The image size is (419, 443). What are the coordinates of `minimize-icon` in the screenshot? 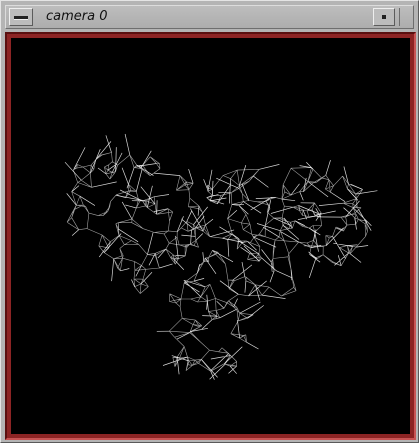 It's located at (384, 17).